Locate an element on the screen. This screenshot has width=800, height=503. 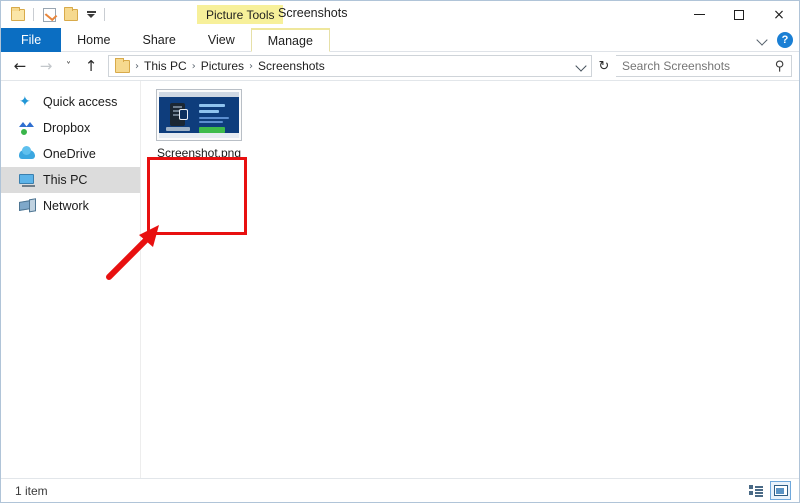
new-folder-icon is located at coordinates (71, 15).